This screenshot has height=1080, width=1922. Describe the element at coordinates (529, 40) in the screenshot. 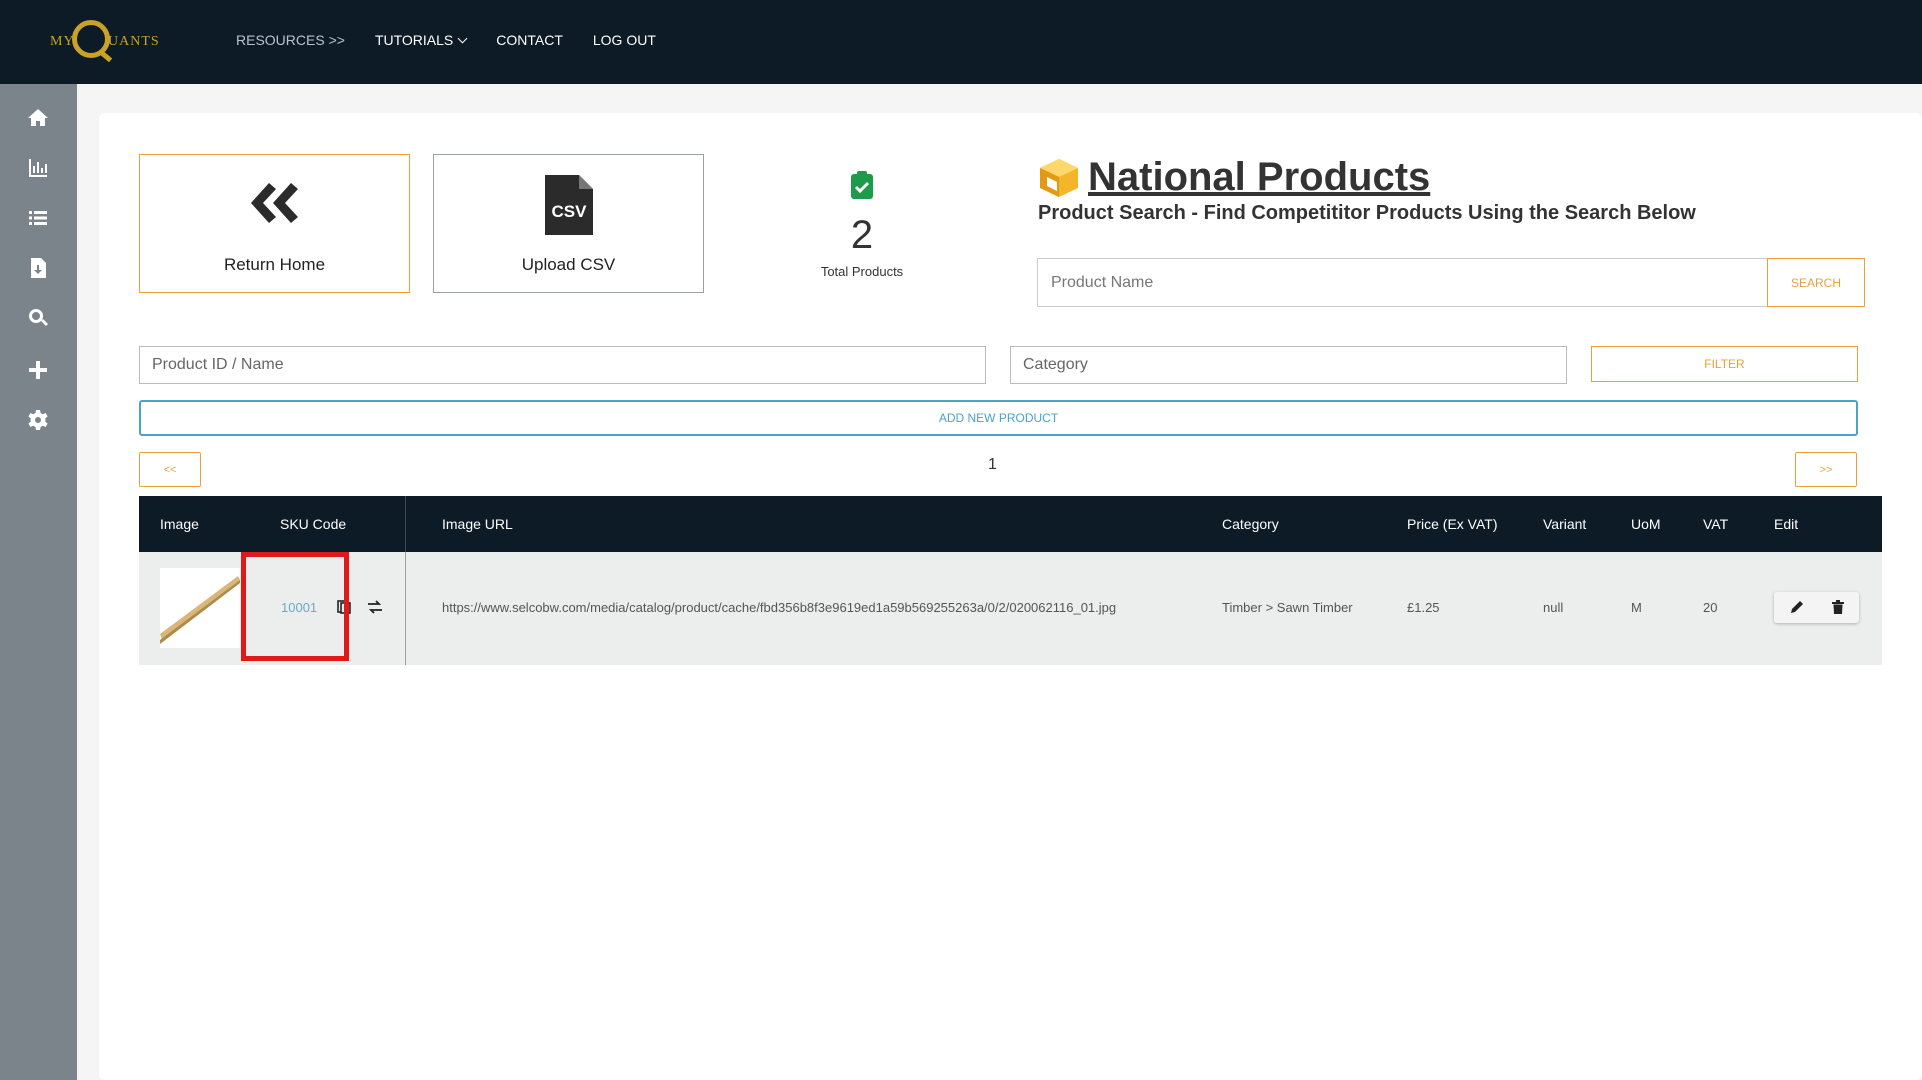

I see `nav-contact: CONTACT` at that location.